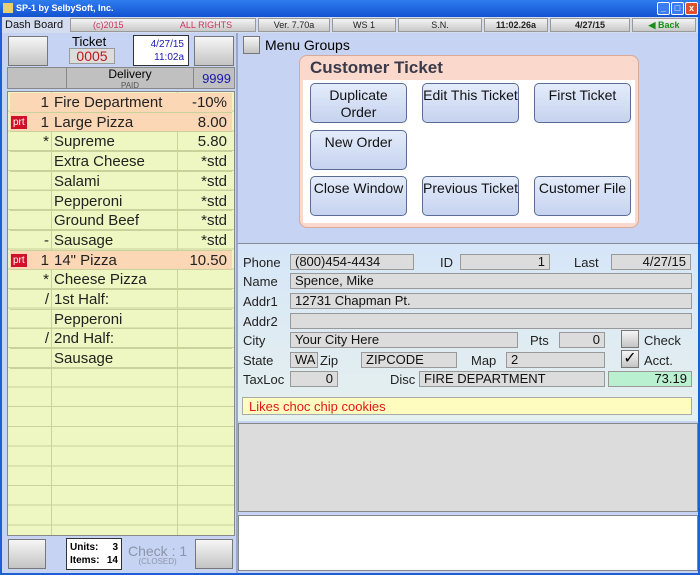 This screenshot has height=575, width=700. I want to click on order-item: 1 Fire Department -10%, so click(121, 103).